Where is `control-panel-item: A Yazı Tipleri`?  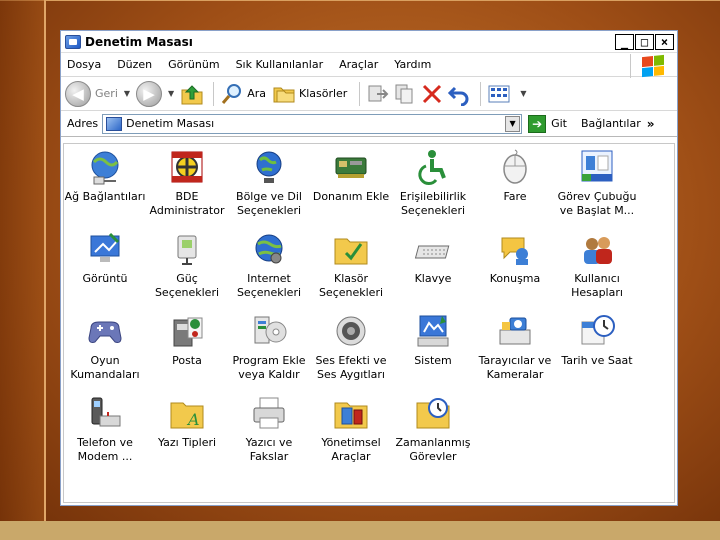
control-panel-item: A Yazı Tipleri is located at coordinates (187, 431).